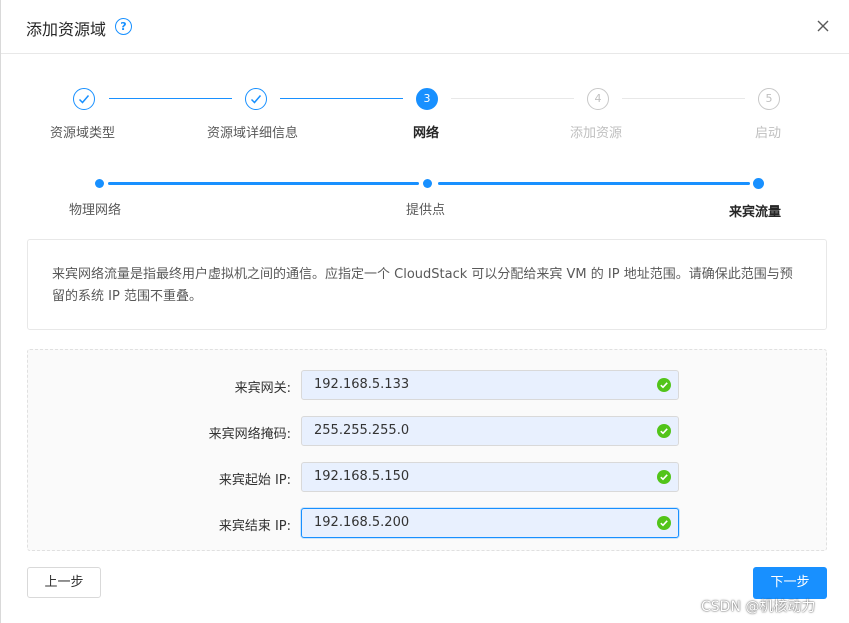  Describe the element at coordinates (823, 26) in the screenshot. I see `close-icon` at that location.